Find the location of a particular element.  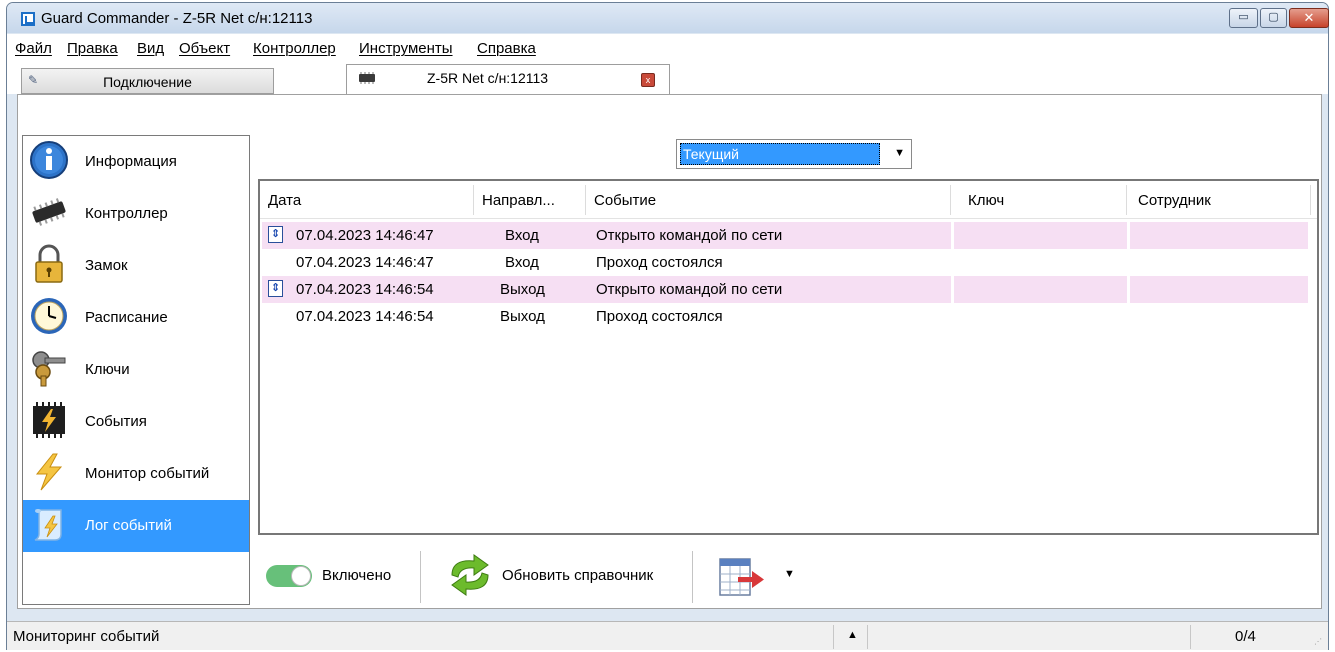

sidebar-item-event-log: Лог событий is located at coordinates (136, 526).